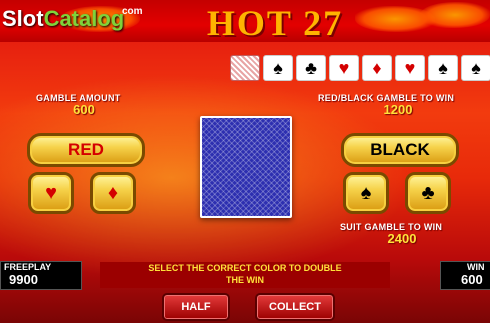 The height and width of the screenshot is (323, 490). I want to click on slotcatalog-logo: SlotCatalog, so click(63, 19).